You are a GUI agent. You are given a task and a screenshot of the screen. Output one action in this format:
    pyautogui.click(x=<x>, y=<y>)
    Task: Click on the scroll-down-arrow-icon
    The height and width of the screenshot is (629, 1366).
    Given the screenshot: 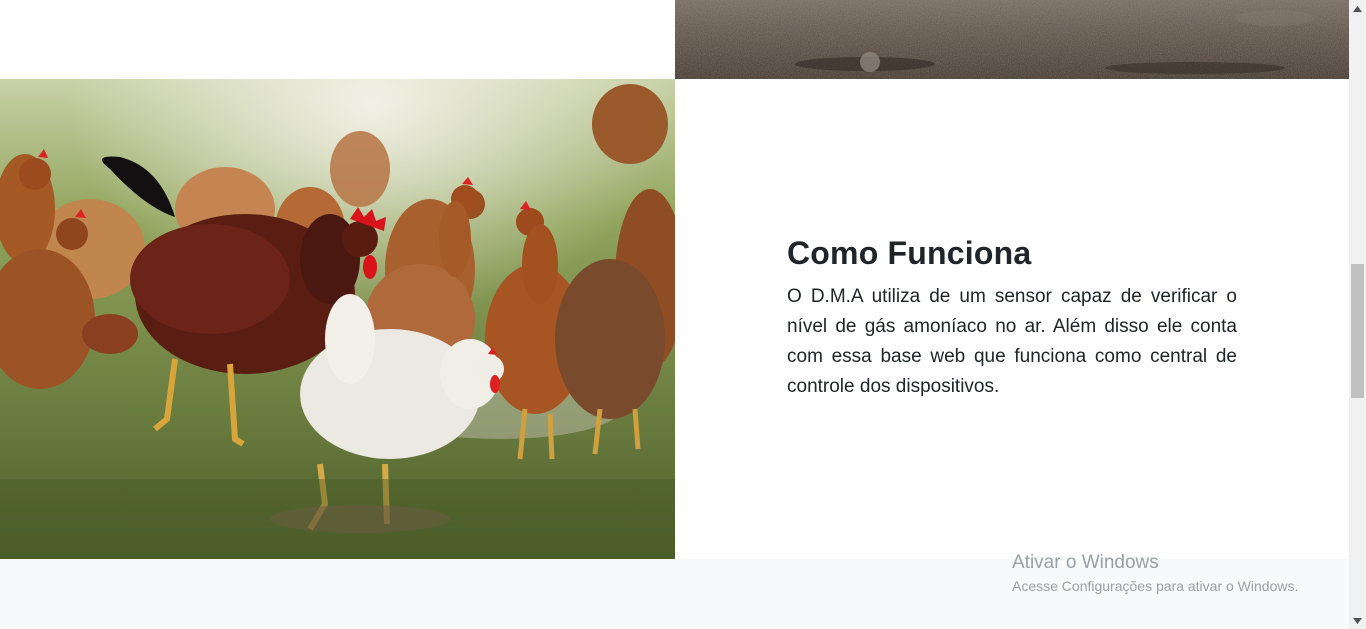 What is the action you would take?
    pyautogui.click(x=1357, y=620)
    